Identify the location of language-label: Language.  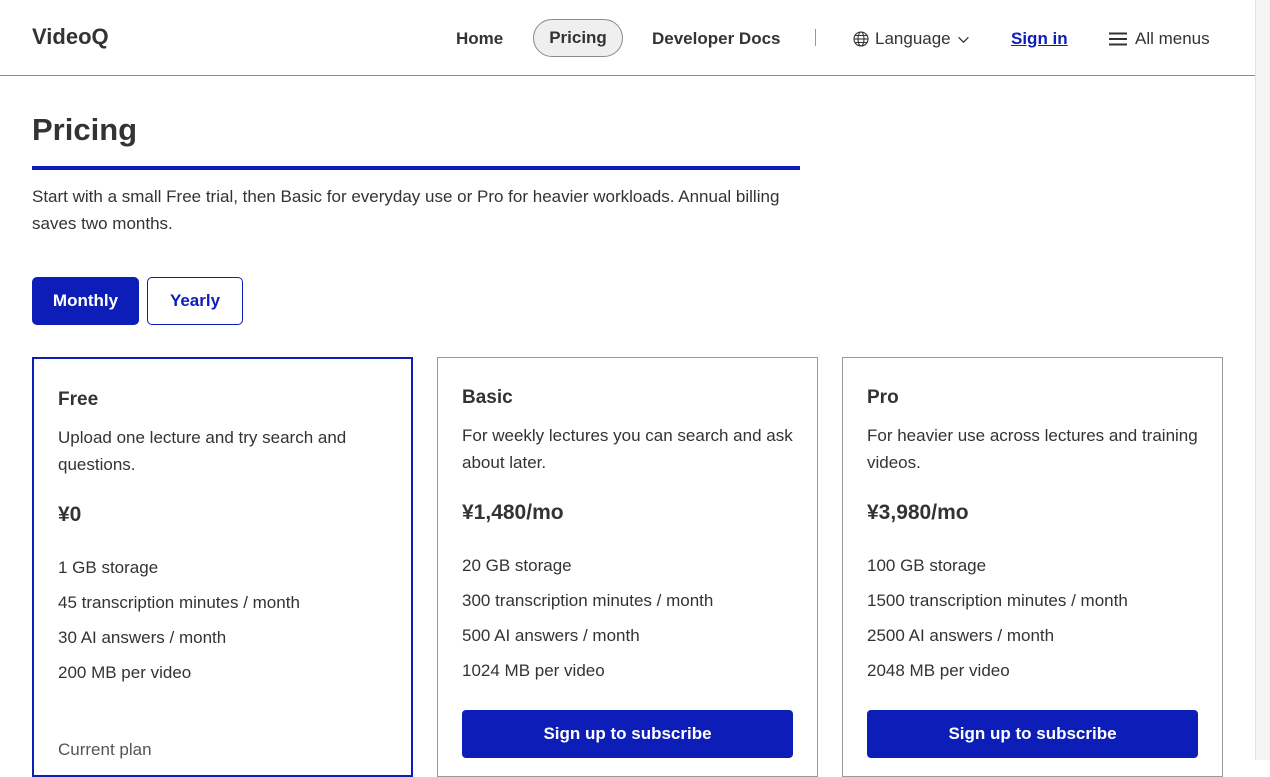
(913, 38).